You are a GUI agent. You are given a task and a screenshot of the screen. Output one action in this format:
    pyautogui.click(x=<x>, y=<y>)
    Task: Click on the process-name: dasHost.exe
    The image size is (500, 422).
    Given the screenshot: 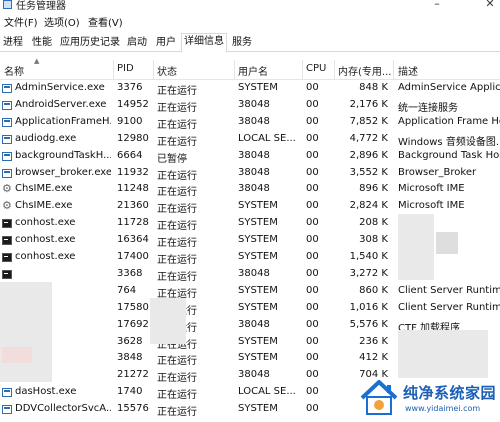 What is the action you would take?
    pyautogui.click(x=46, y=392)
    